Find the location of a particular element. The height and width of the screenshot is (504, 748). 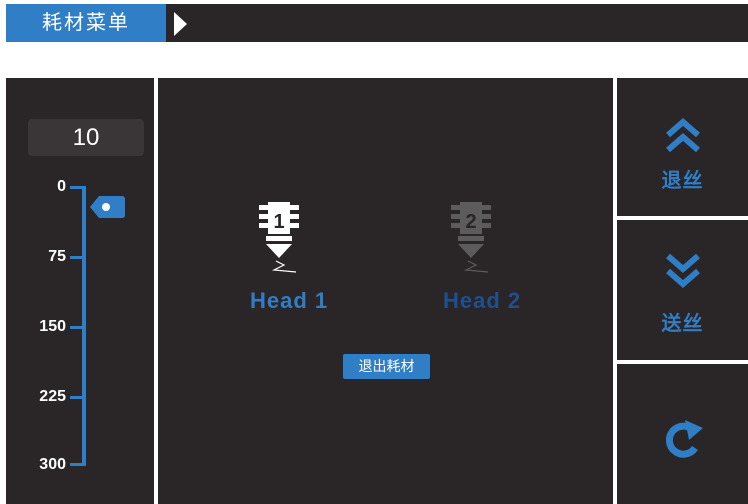

head-2-label: Head 2 is located at coordinates (482, 301).